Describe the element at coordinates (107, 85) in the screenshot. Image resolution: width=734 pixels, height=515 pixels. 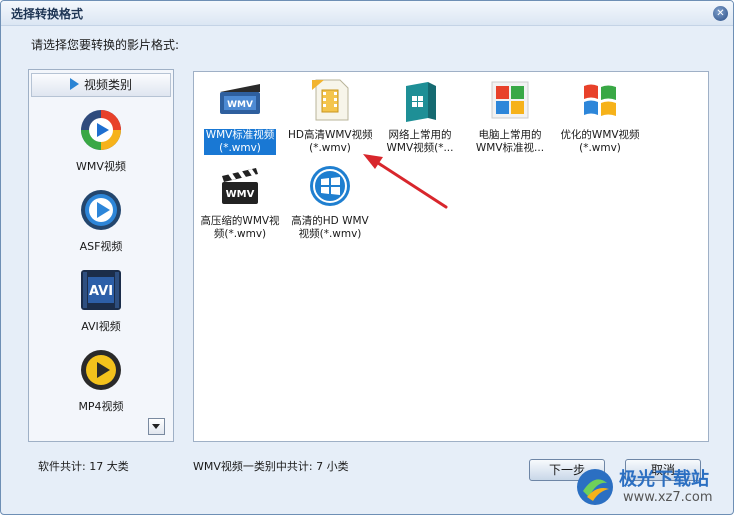
I see `sidebar-header-label: 视频类别` at that location.